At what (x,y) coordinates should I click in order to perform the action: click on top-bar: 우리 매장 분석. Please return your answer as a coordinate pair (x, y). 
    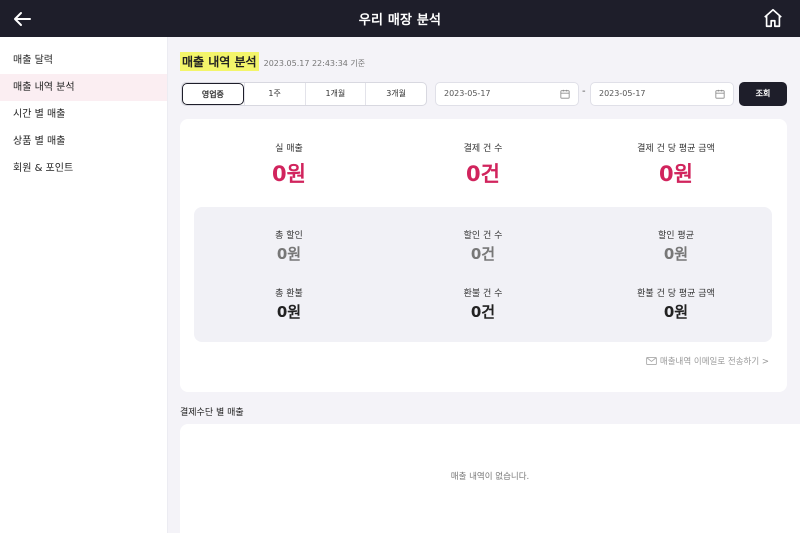
    Looking at the image, I should click on (400, 18).